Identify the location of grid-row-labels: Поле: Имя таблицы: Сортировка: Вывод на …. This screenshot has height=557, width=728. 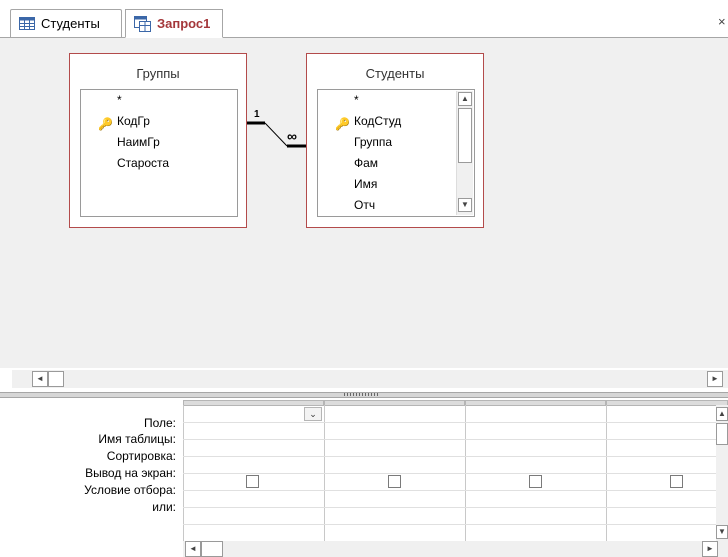
(88, 470).